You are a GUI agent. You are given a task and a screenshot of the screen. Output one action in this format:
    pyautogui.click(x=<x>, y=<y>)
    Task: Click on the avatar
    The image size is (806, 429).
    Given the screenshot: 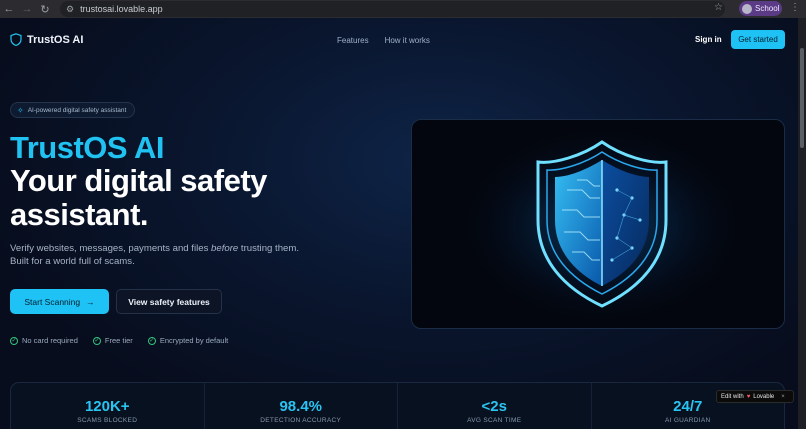 What is the action you would take?
    pyautogui.click(x=747, y=8)
    